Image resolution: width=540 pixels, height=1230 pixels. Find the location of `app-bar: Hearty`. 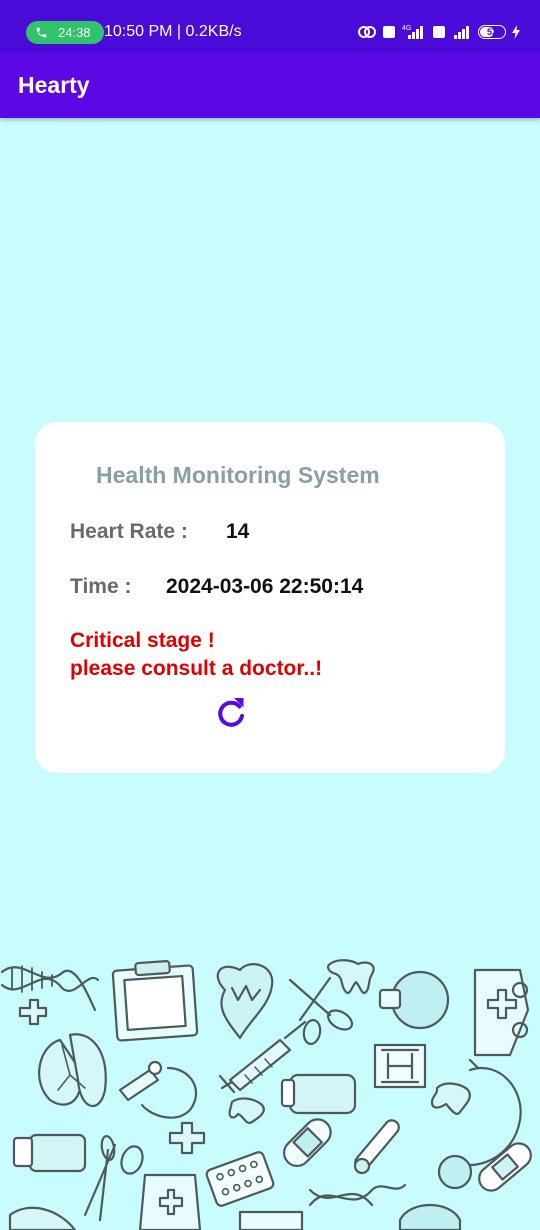

app-bar: Hearty is located at coordinates (270, 85).